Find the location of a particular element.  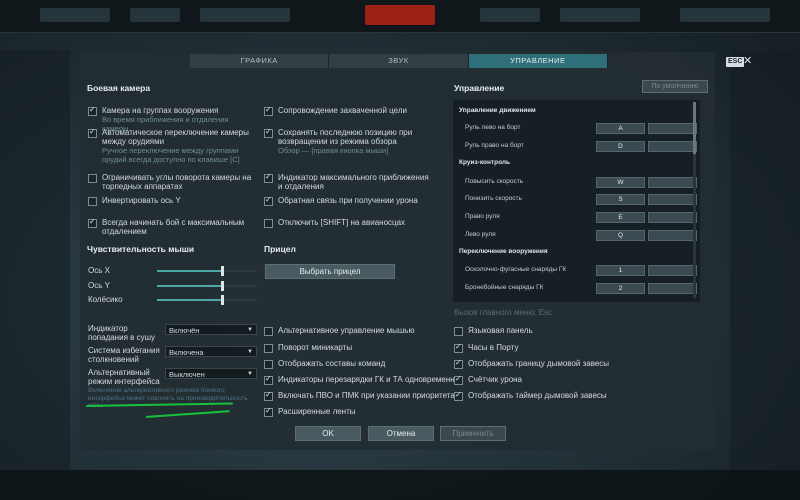

keybind-primary: 2 is located at coordinates (620, 288).